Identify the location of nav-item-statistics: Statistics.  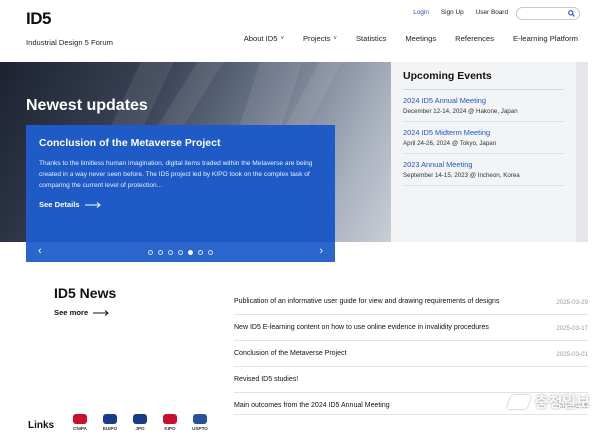
(371, 38).